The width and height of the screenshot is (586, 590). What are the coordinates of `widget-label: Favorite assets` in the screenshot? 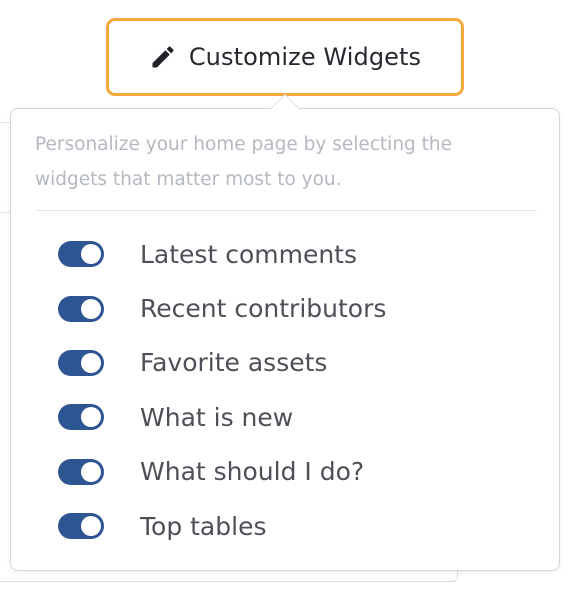 It's located at (234, 363).